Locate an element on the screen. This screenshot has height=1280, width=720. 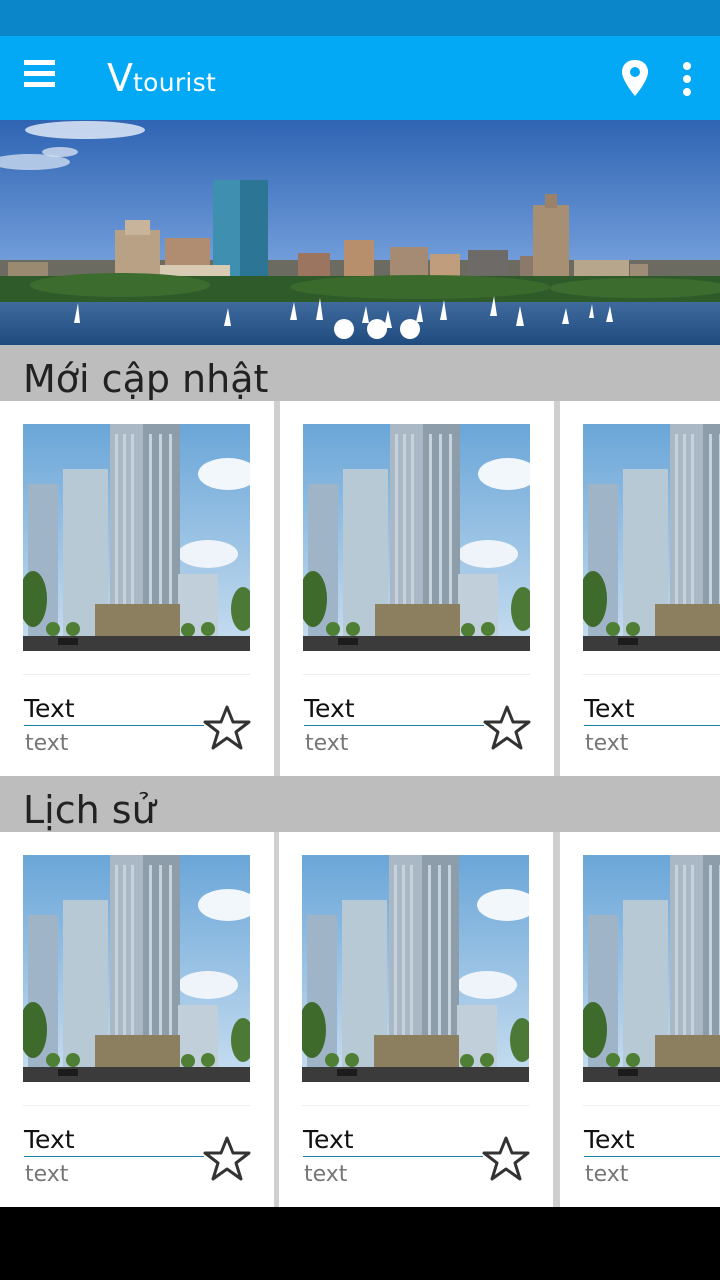
status-bar is located at coordinates (360, 18).